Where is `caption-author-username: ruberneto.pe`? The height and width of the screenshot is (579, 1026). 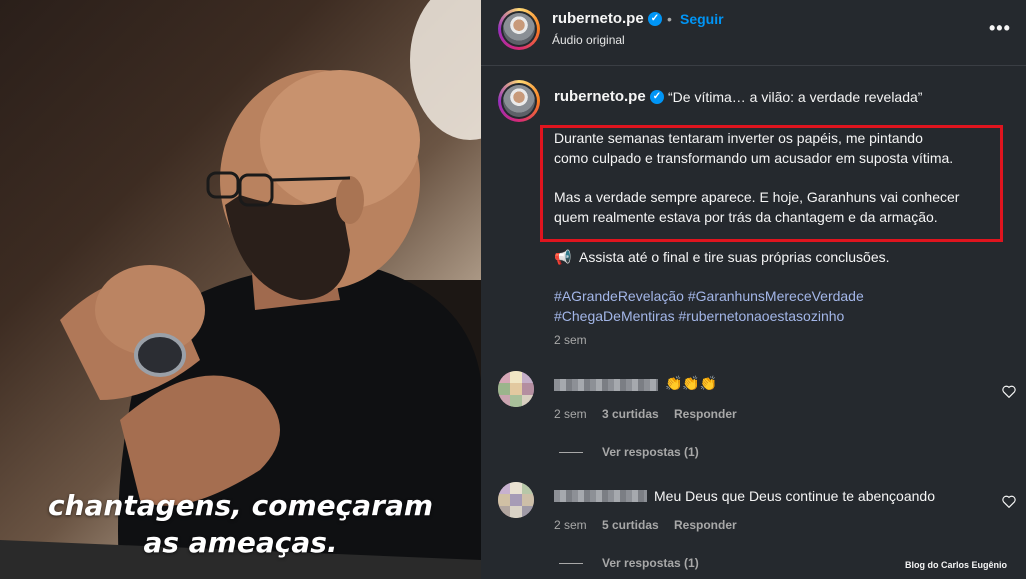 caption-author-username: ruberneto.pe is located at coordinates (600, 96).